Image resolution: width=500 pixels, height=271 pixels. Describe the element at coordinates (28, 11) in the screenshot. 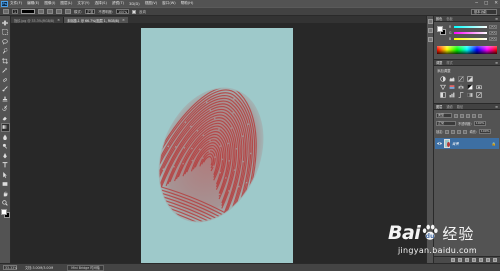

I see `gradient-swatch` at that location.